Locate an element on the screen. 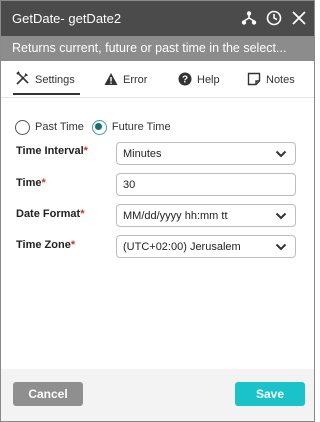  clock-icon is located at coordinates (274, 18).